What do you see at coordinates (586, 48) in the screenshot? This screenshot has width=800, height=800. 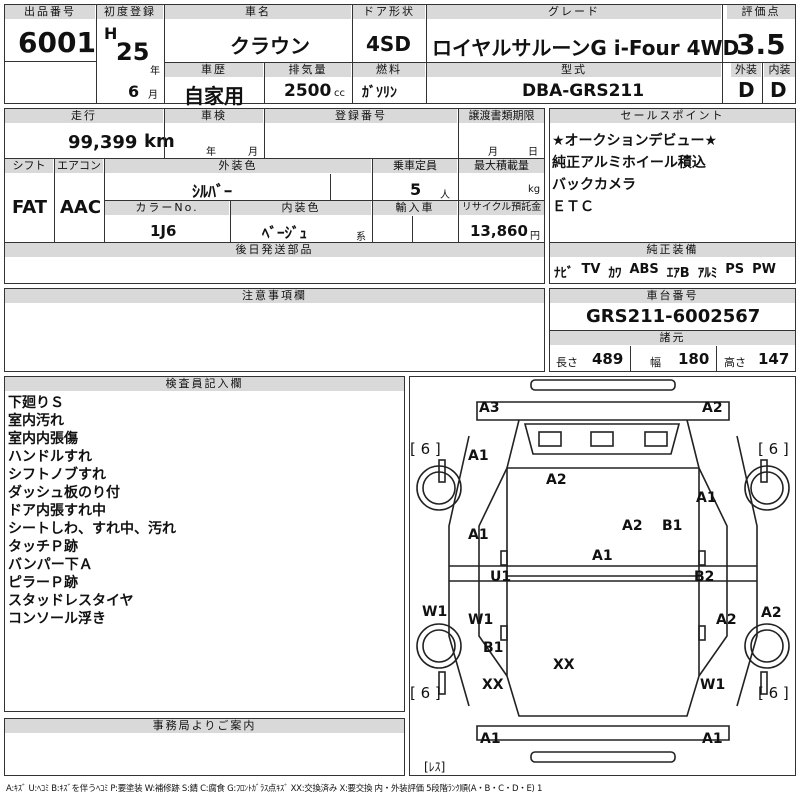 I see `grade: ロイヤルサルーンG i-Four 4WD` at bounding box center [586, 48].